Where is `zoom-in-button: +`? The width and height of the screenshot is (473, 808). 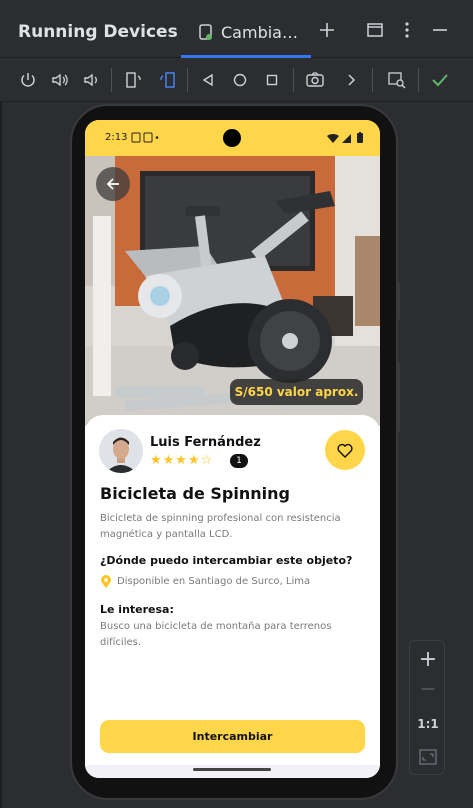
zoom-in-button: + is located at coordinates (428, 659).